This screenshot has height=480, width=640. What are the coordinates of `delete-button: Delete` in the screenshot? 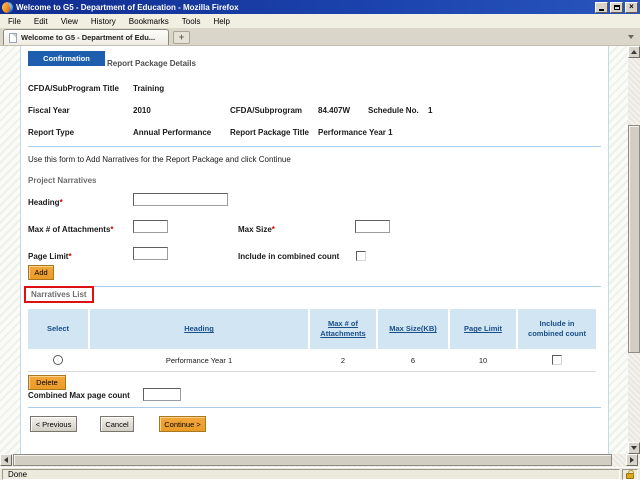 It's located at (47, 382).